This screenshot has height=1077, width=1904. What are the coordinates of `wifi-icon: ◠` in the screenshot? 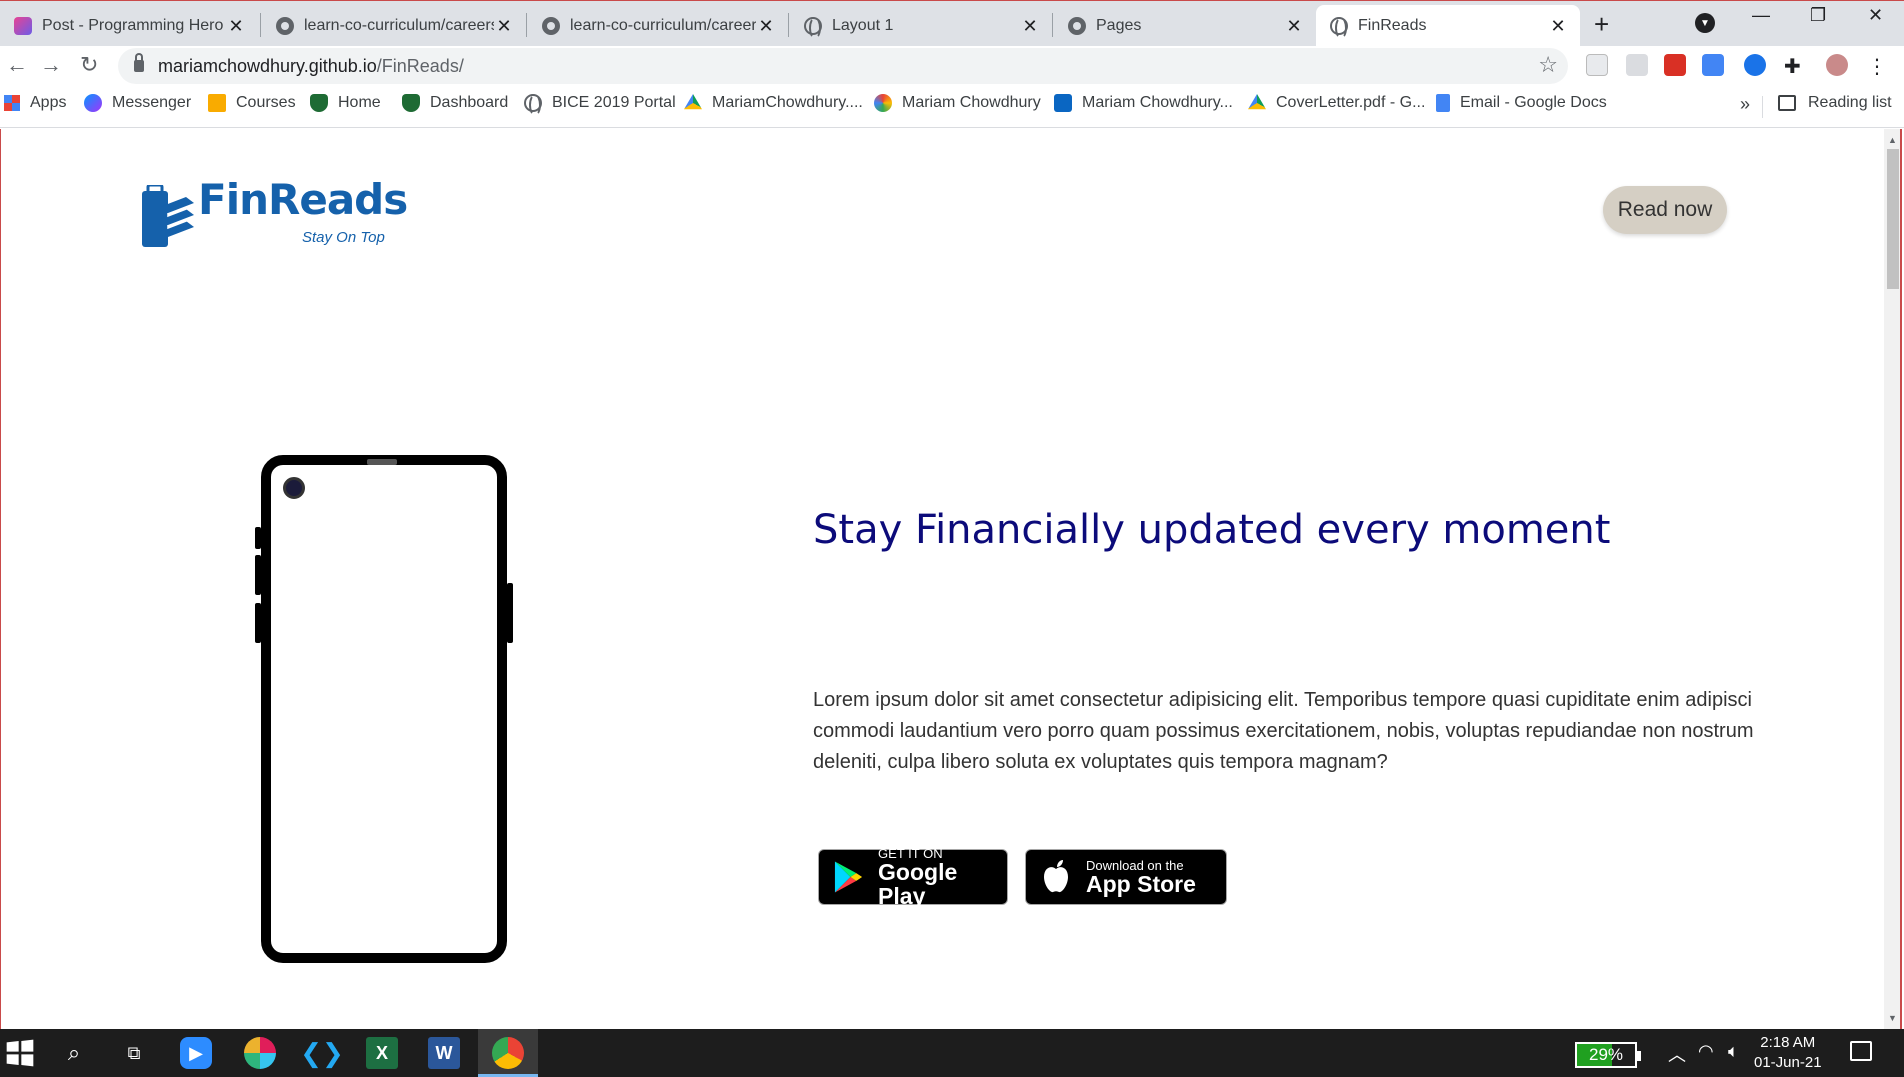 It's located at (1706, 1051).